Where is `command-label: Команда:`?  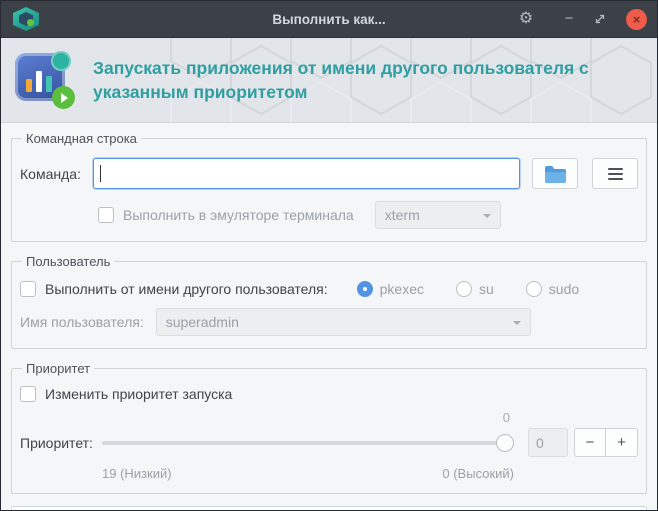 command-label: Команда: is located at coordinates (50, 173).